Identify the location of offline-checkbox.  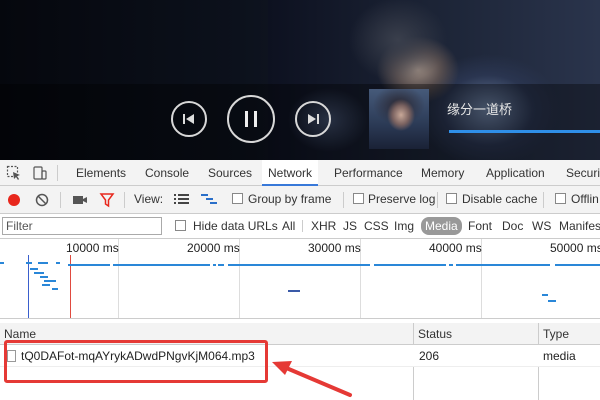
(560, 198).